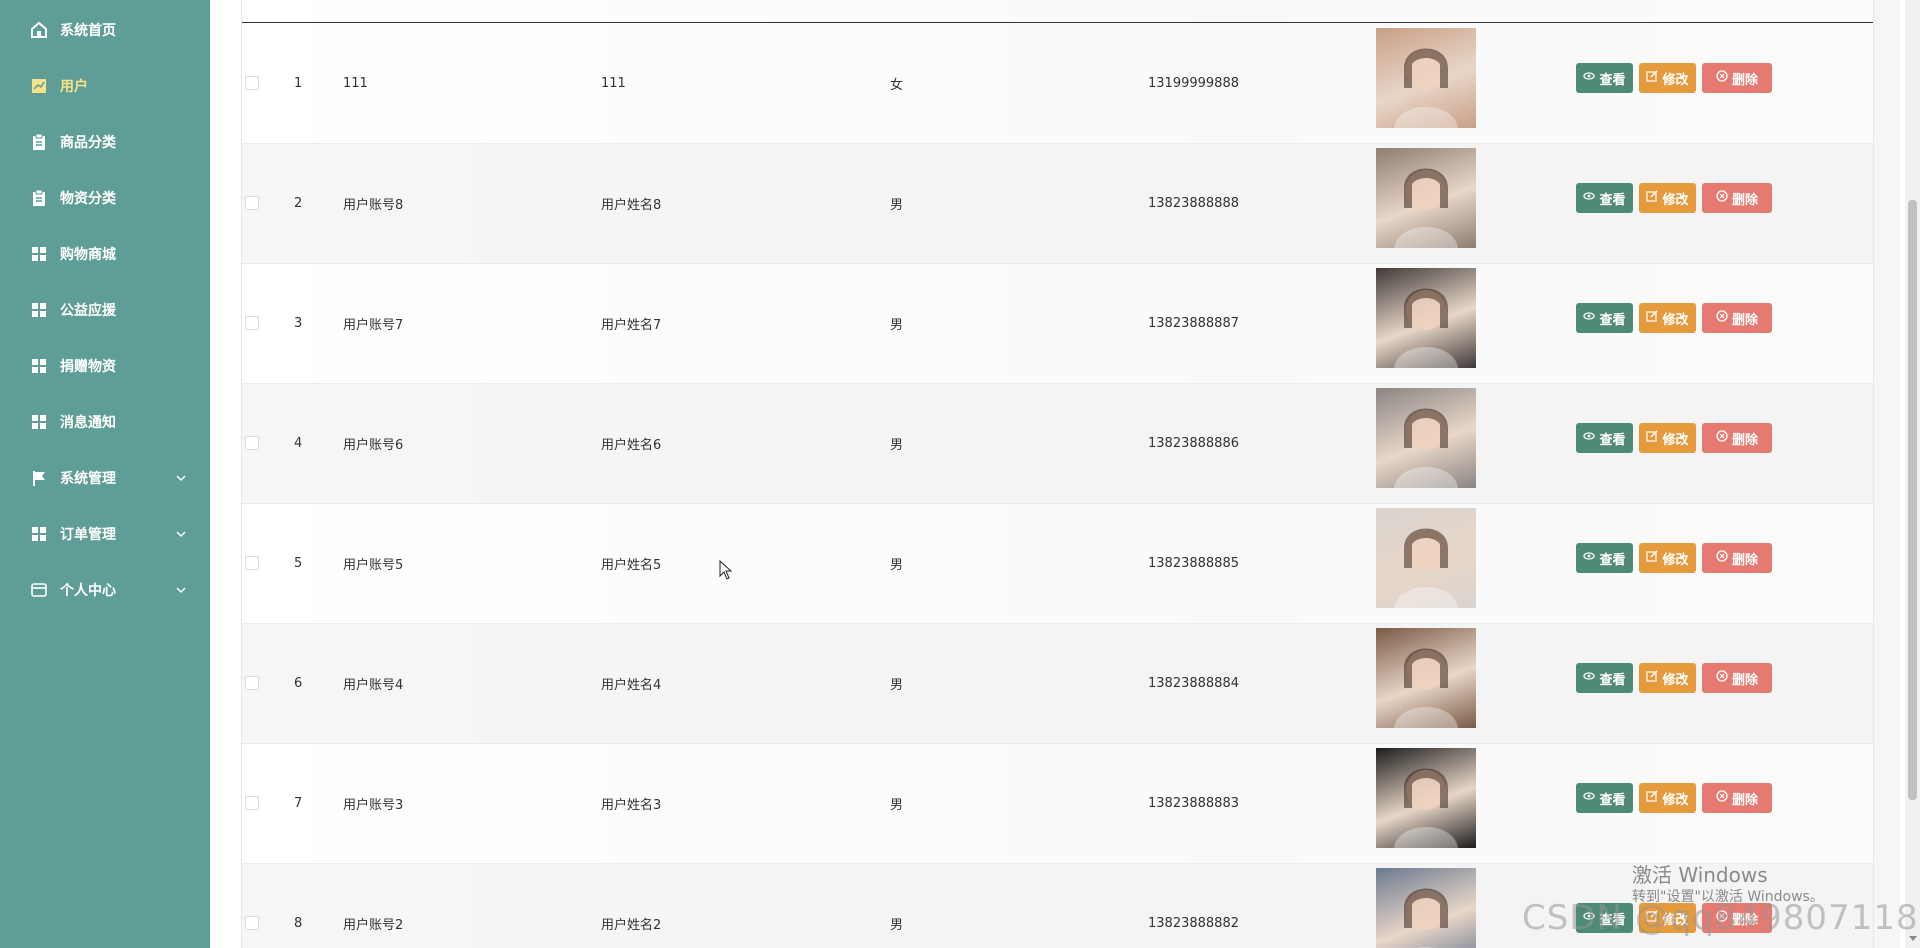 The height and width of the screenshot is (948, 1920). Describe the element at coordinates (39, 142) in the screenshot. I see `clipboard-icon` at that location.